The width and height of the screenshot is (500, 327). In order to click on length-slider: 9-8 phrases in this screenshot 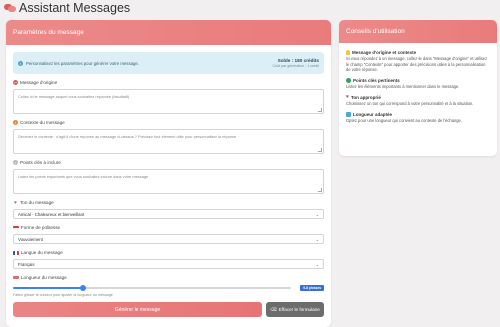, I will do `click(168, 288)`.